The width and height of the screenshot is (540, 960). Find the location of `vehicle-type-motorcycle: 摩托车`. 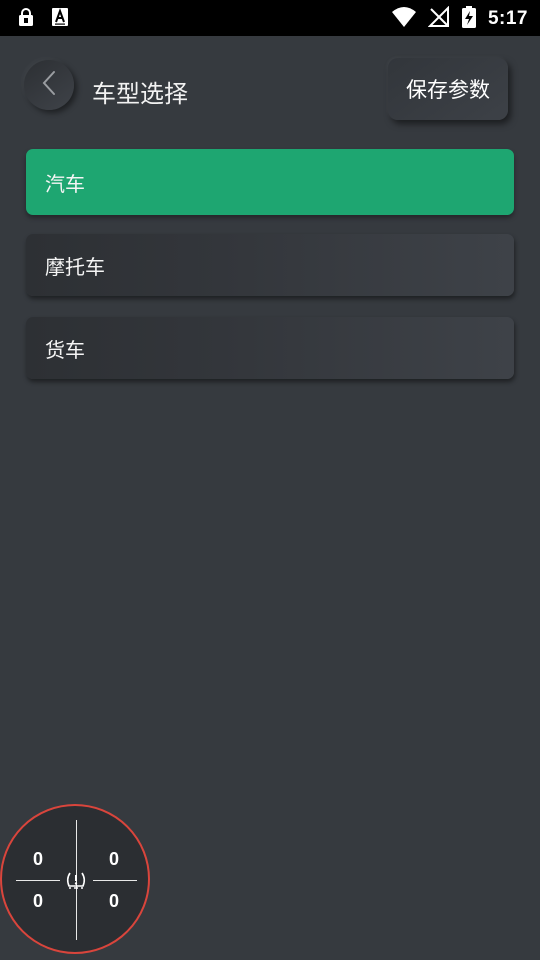

vehicle-type-motorcycle: 摩托车 is located at coordinates (270, 265).